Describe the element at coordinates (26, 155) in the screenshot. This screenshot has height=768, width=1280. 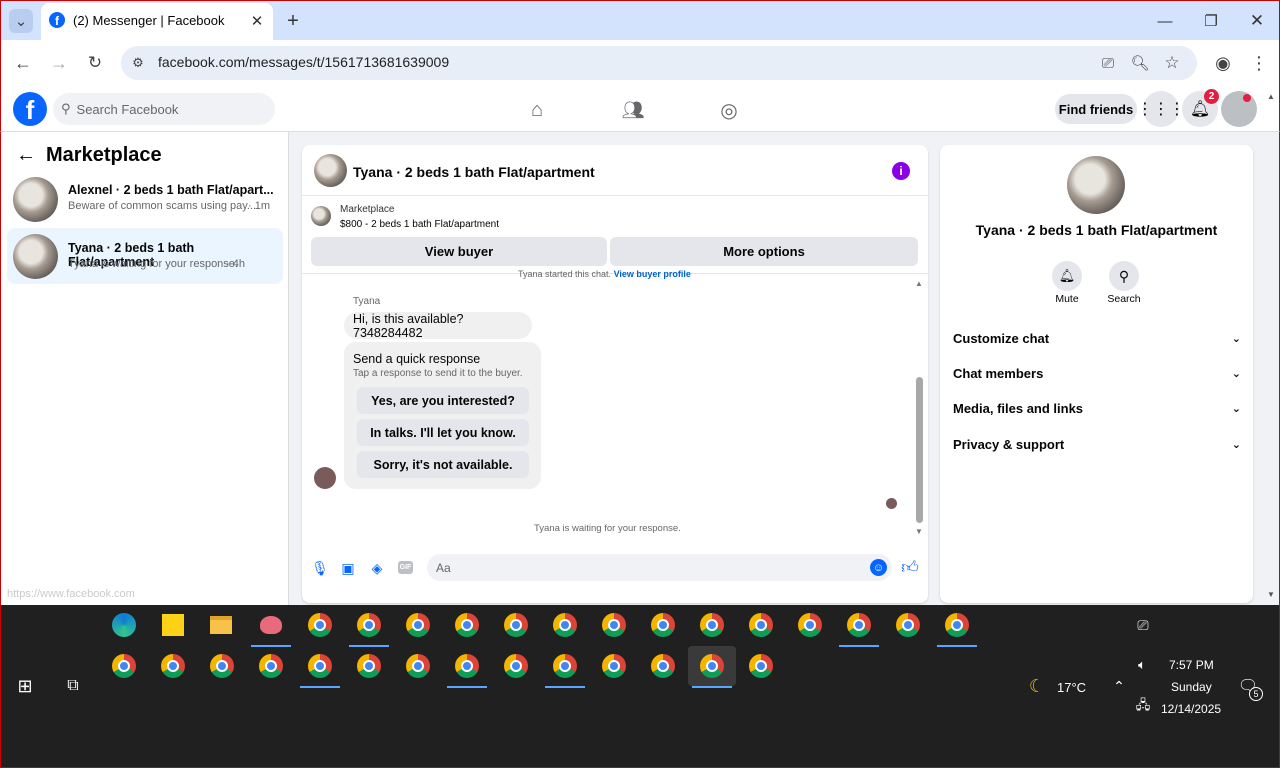
I see `back-arrow-icon: ←` at that location.